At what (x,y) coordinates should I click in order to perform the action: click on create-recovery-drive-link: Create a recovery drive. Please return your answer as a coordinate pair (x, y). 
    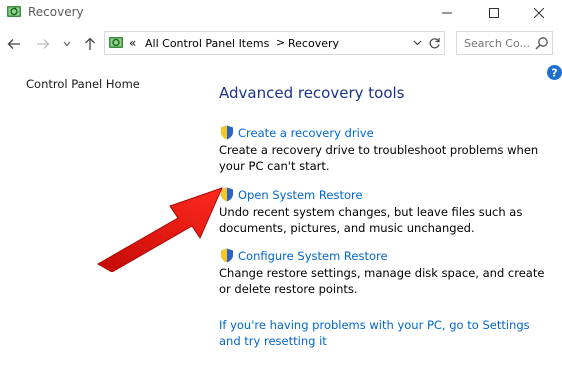
    Looking at the image, I should click on (306, 133).